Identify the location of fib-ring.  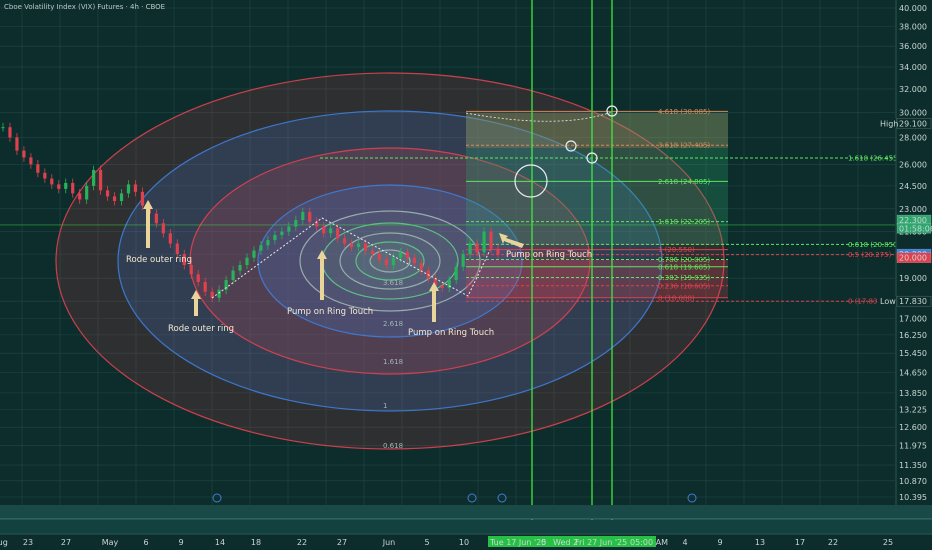
(390, 261).